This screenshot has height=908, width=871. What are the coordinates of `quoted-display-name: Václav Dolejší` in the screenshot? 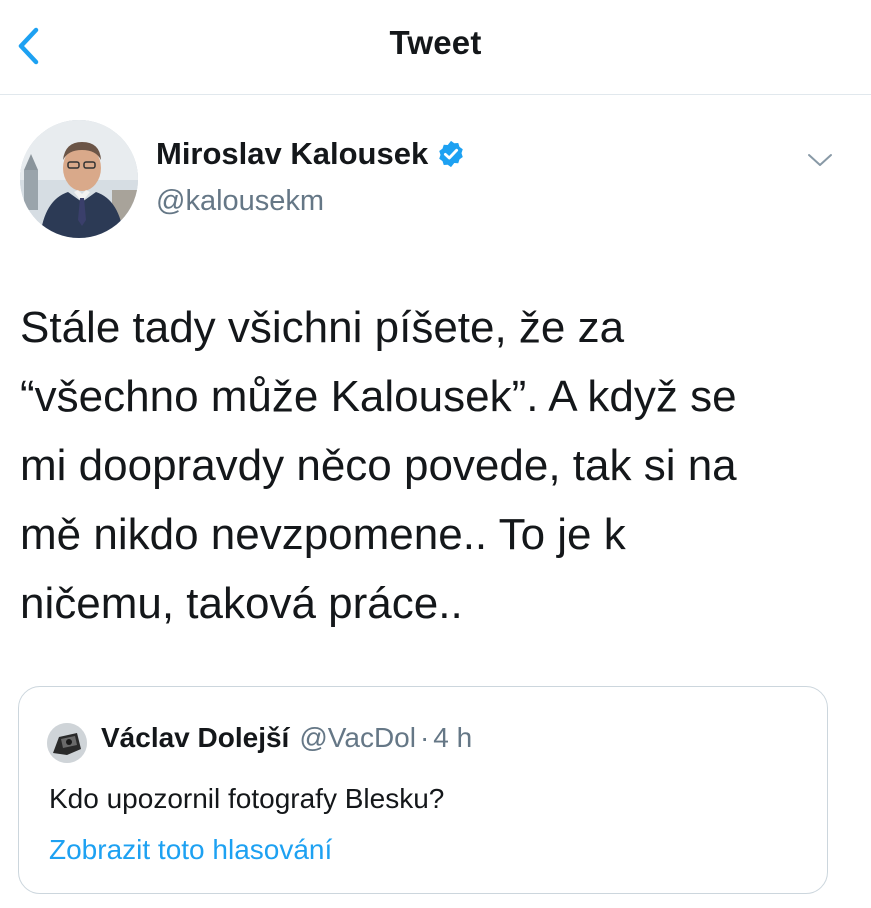 It's located at (195, 737).